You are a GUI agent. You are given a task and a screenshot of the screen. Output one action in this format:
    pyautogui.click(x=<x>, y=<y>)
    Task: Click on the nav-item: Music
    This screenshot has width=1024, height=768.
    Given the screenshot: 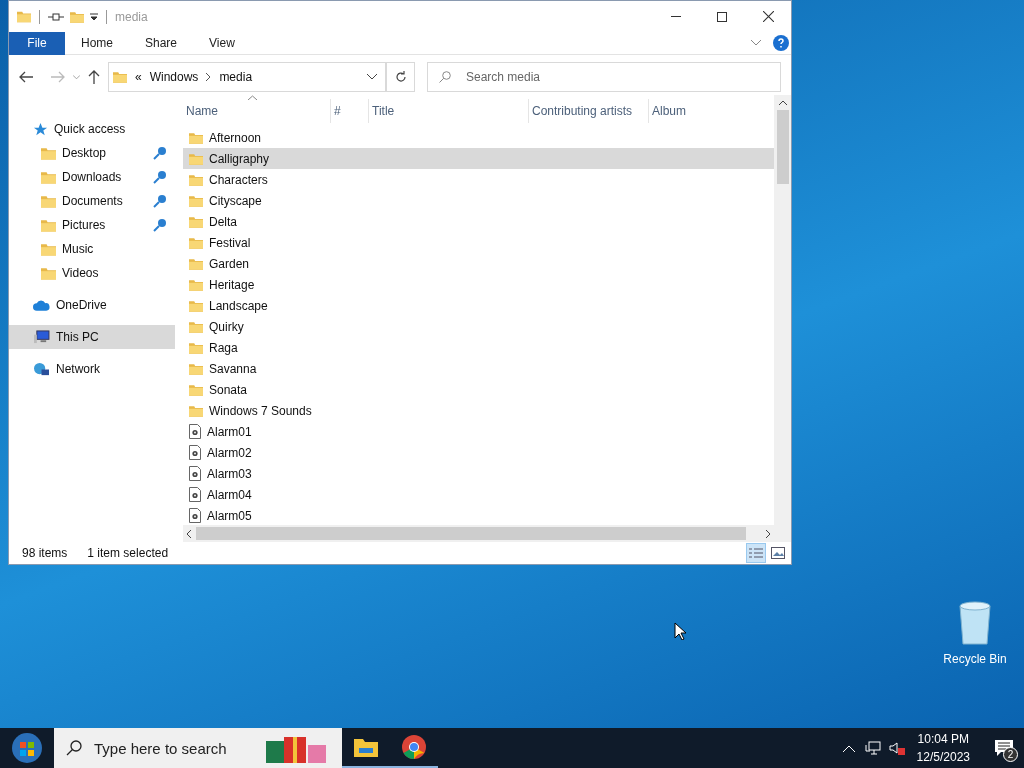 What is the action you would take?
    pyautogui.click(x=92, y=249)
    